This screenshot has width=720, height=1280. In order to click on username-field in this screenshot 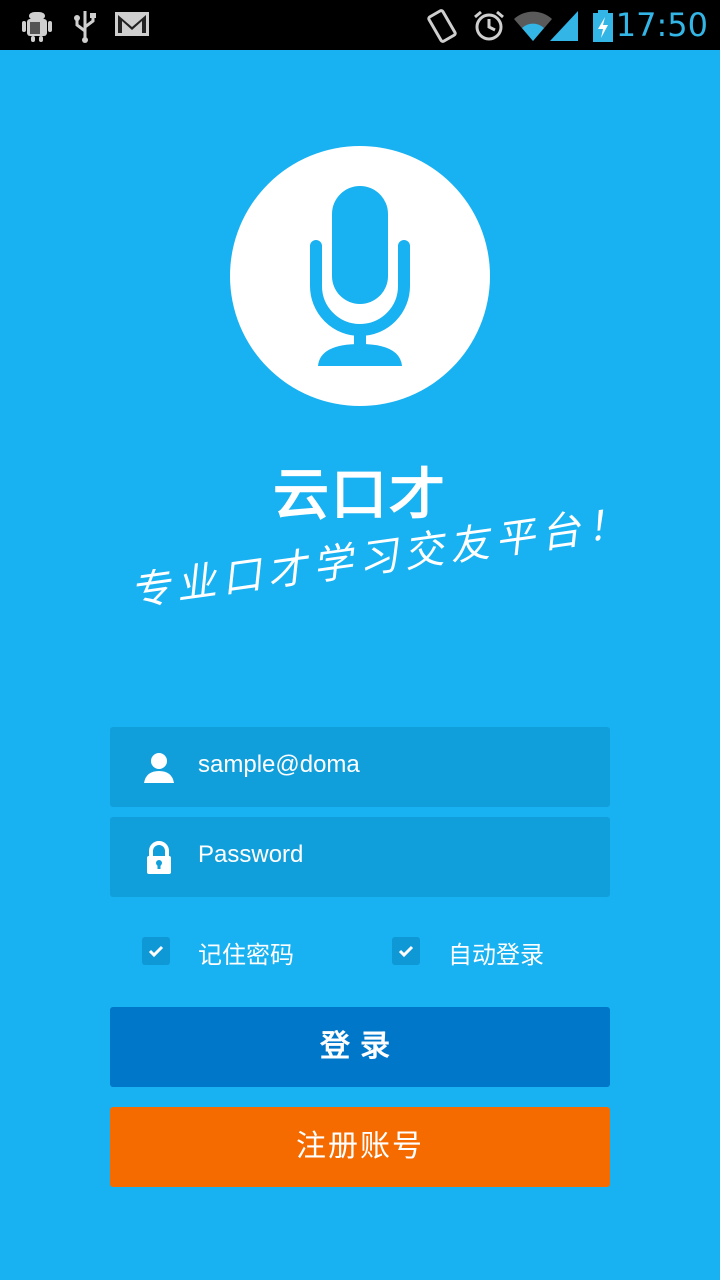, I will do `click(360, 767)`.